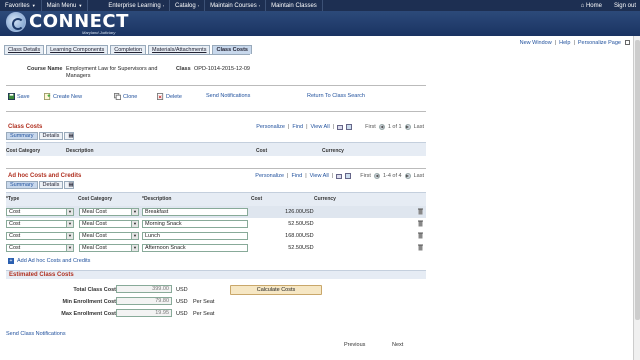  I want to click on scrollbar-thumb, so click(637, 180).